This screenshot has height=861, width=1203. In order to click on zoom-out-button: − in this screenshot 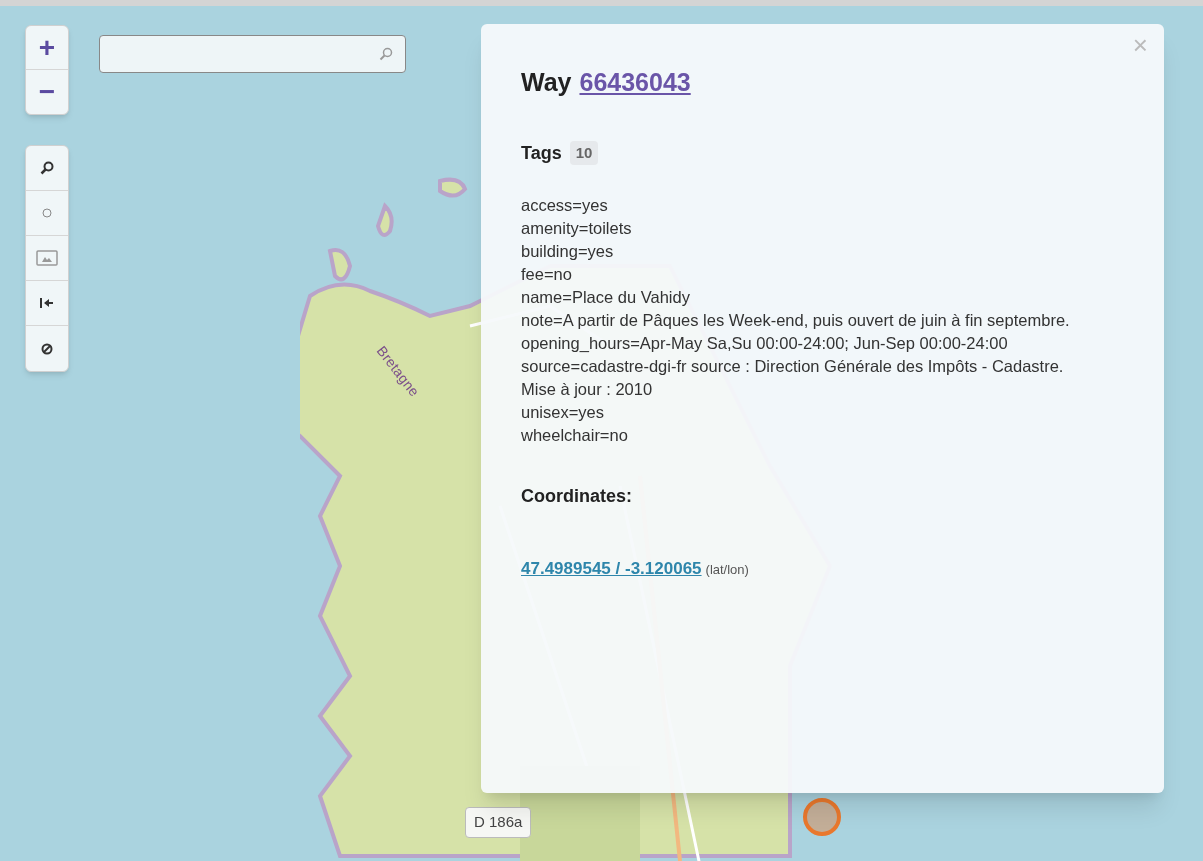, I will do `click(47, 92)`.